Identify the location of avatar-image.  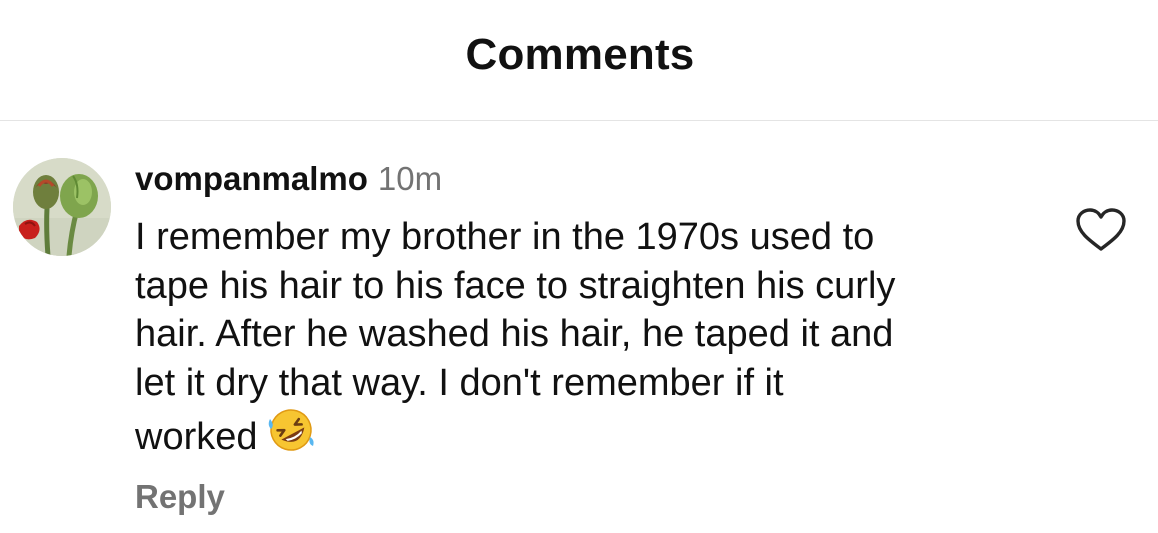
(62, 207).